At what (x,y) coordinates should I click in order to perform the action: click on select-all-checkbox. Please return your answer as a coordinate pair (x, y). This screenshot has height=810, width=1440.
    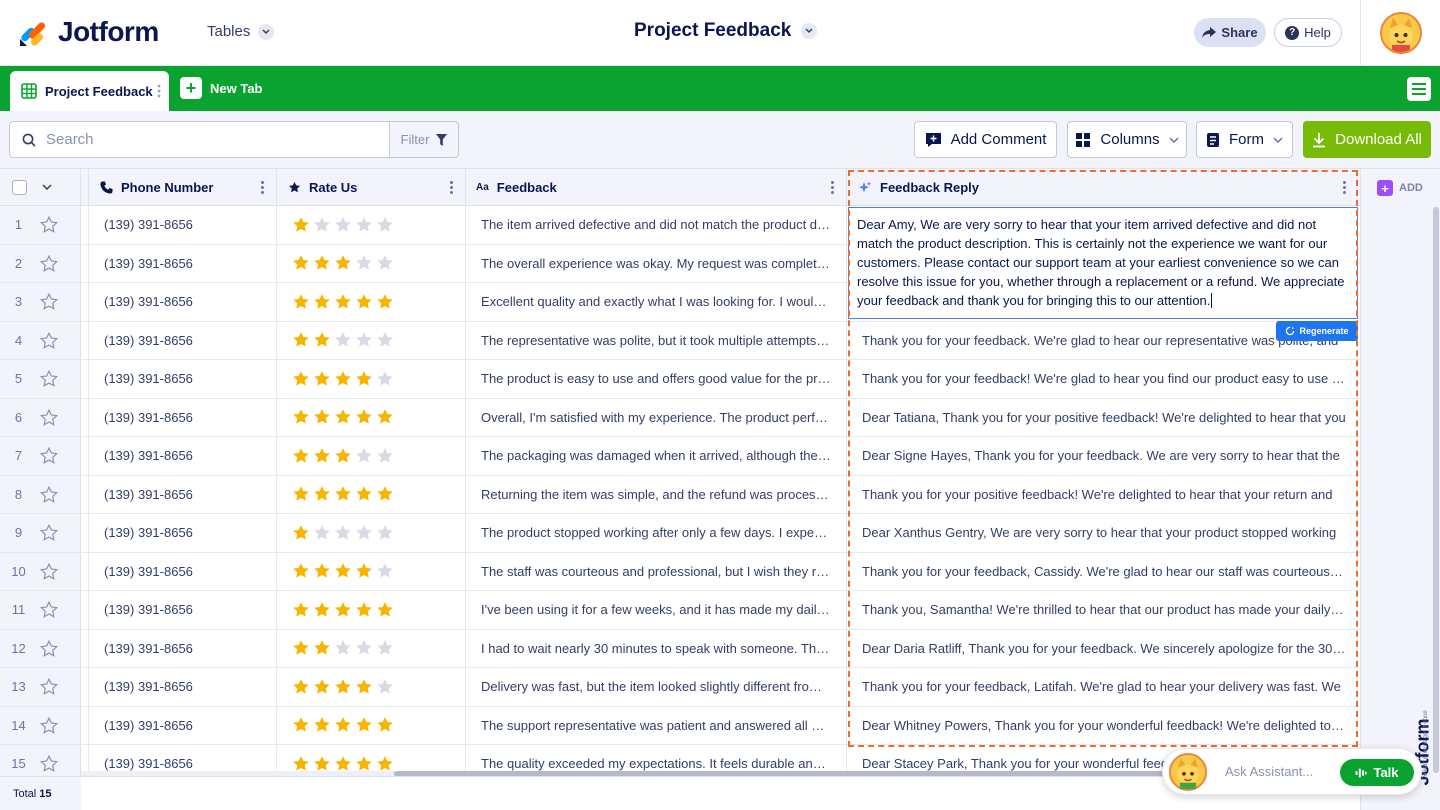
    Looking at the image, I should click on (19, 187).